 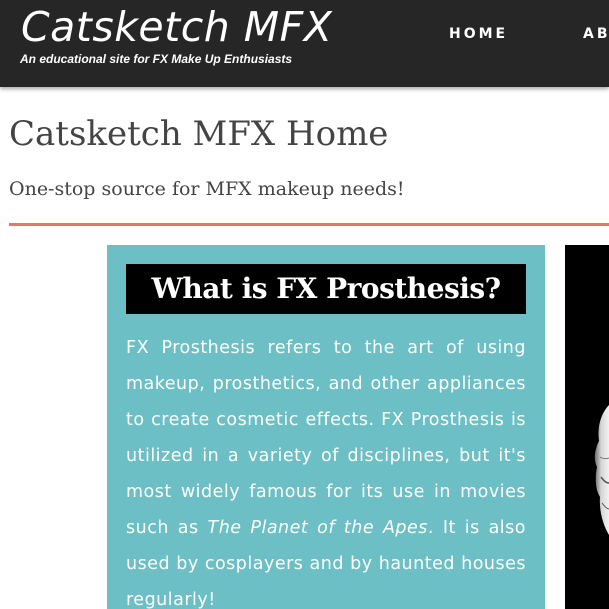 What do you see at coordinates (587, 427) in the screenshot?
I see `prosthetic-face-image` at bounding box center [587, 427].